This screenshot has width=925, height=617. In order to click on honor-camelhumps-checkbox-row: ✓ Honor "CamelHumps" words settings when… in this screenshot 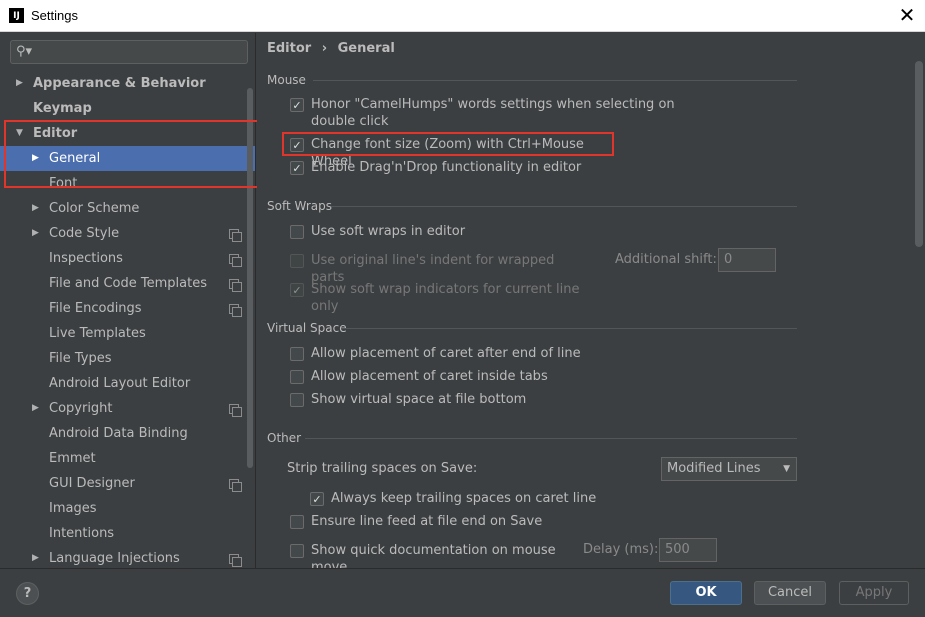, I will do `click(490, 113)`.